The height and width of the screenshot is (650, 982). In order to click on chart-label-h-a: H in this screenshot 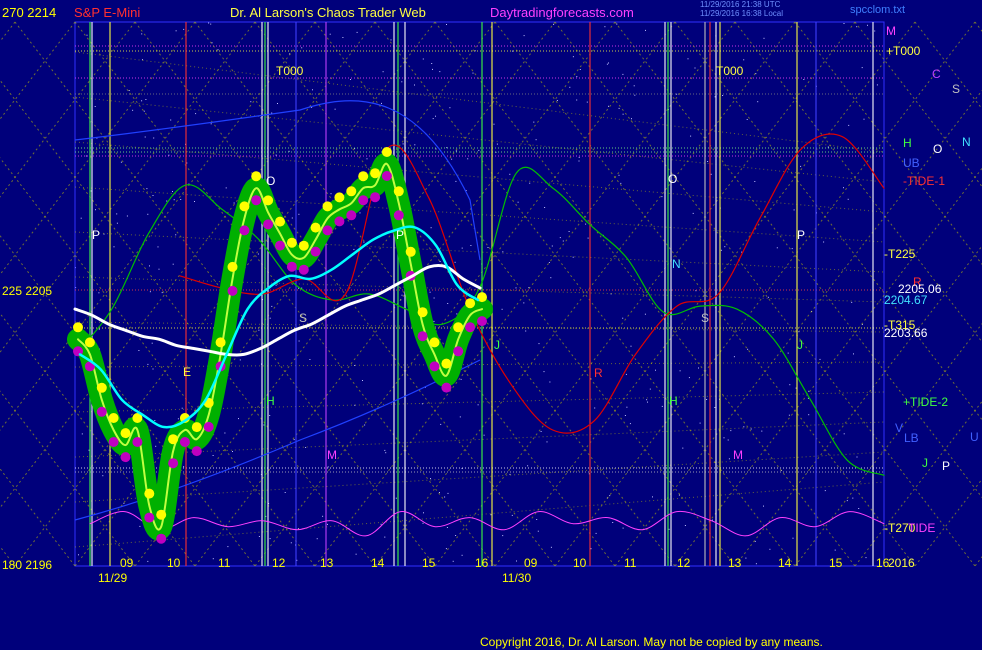, I will do `click(270, 401)`.